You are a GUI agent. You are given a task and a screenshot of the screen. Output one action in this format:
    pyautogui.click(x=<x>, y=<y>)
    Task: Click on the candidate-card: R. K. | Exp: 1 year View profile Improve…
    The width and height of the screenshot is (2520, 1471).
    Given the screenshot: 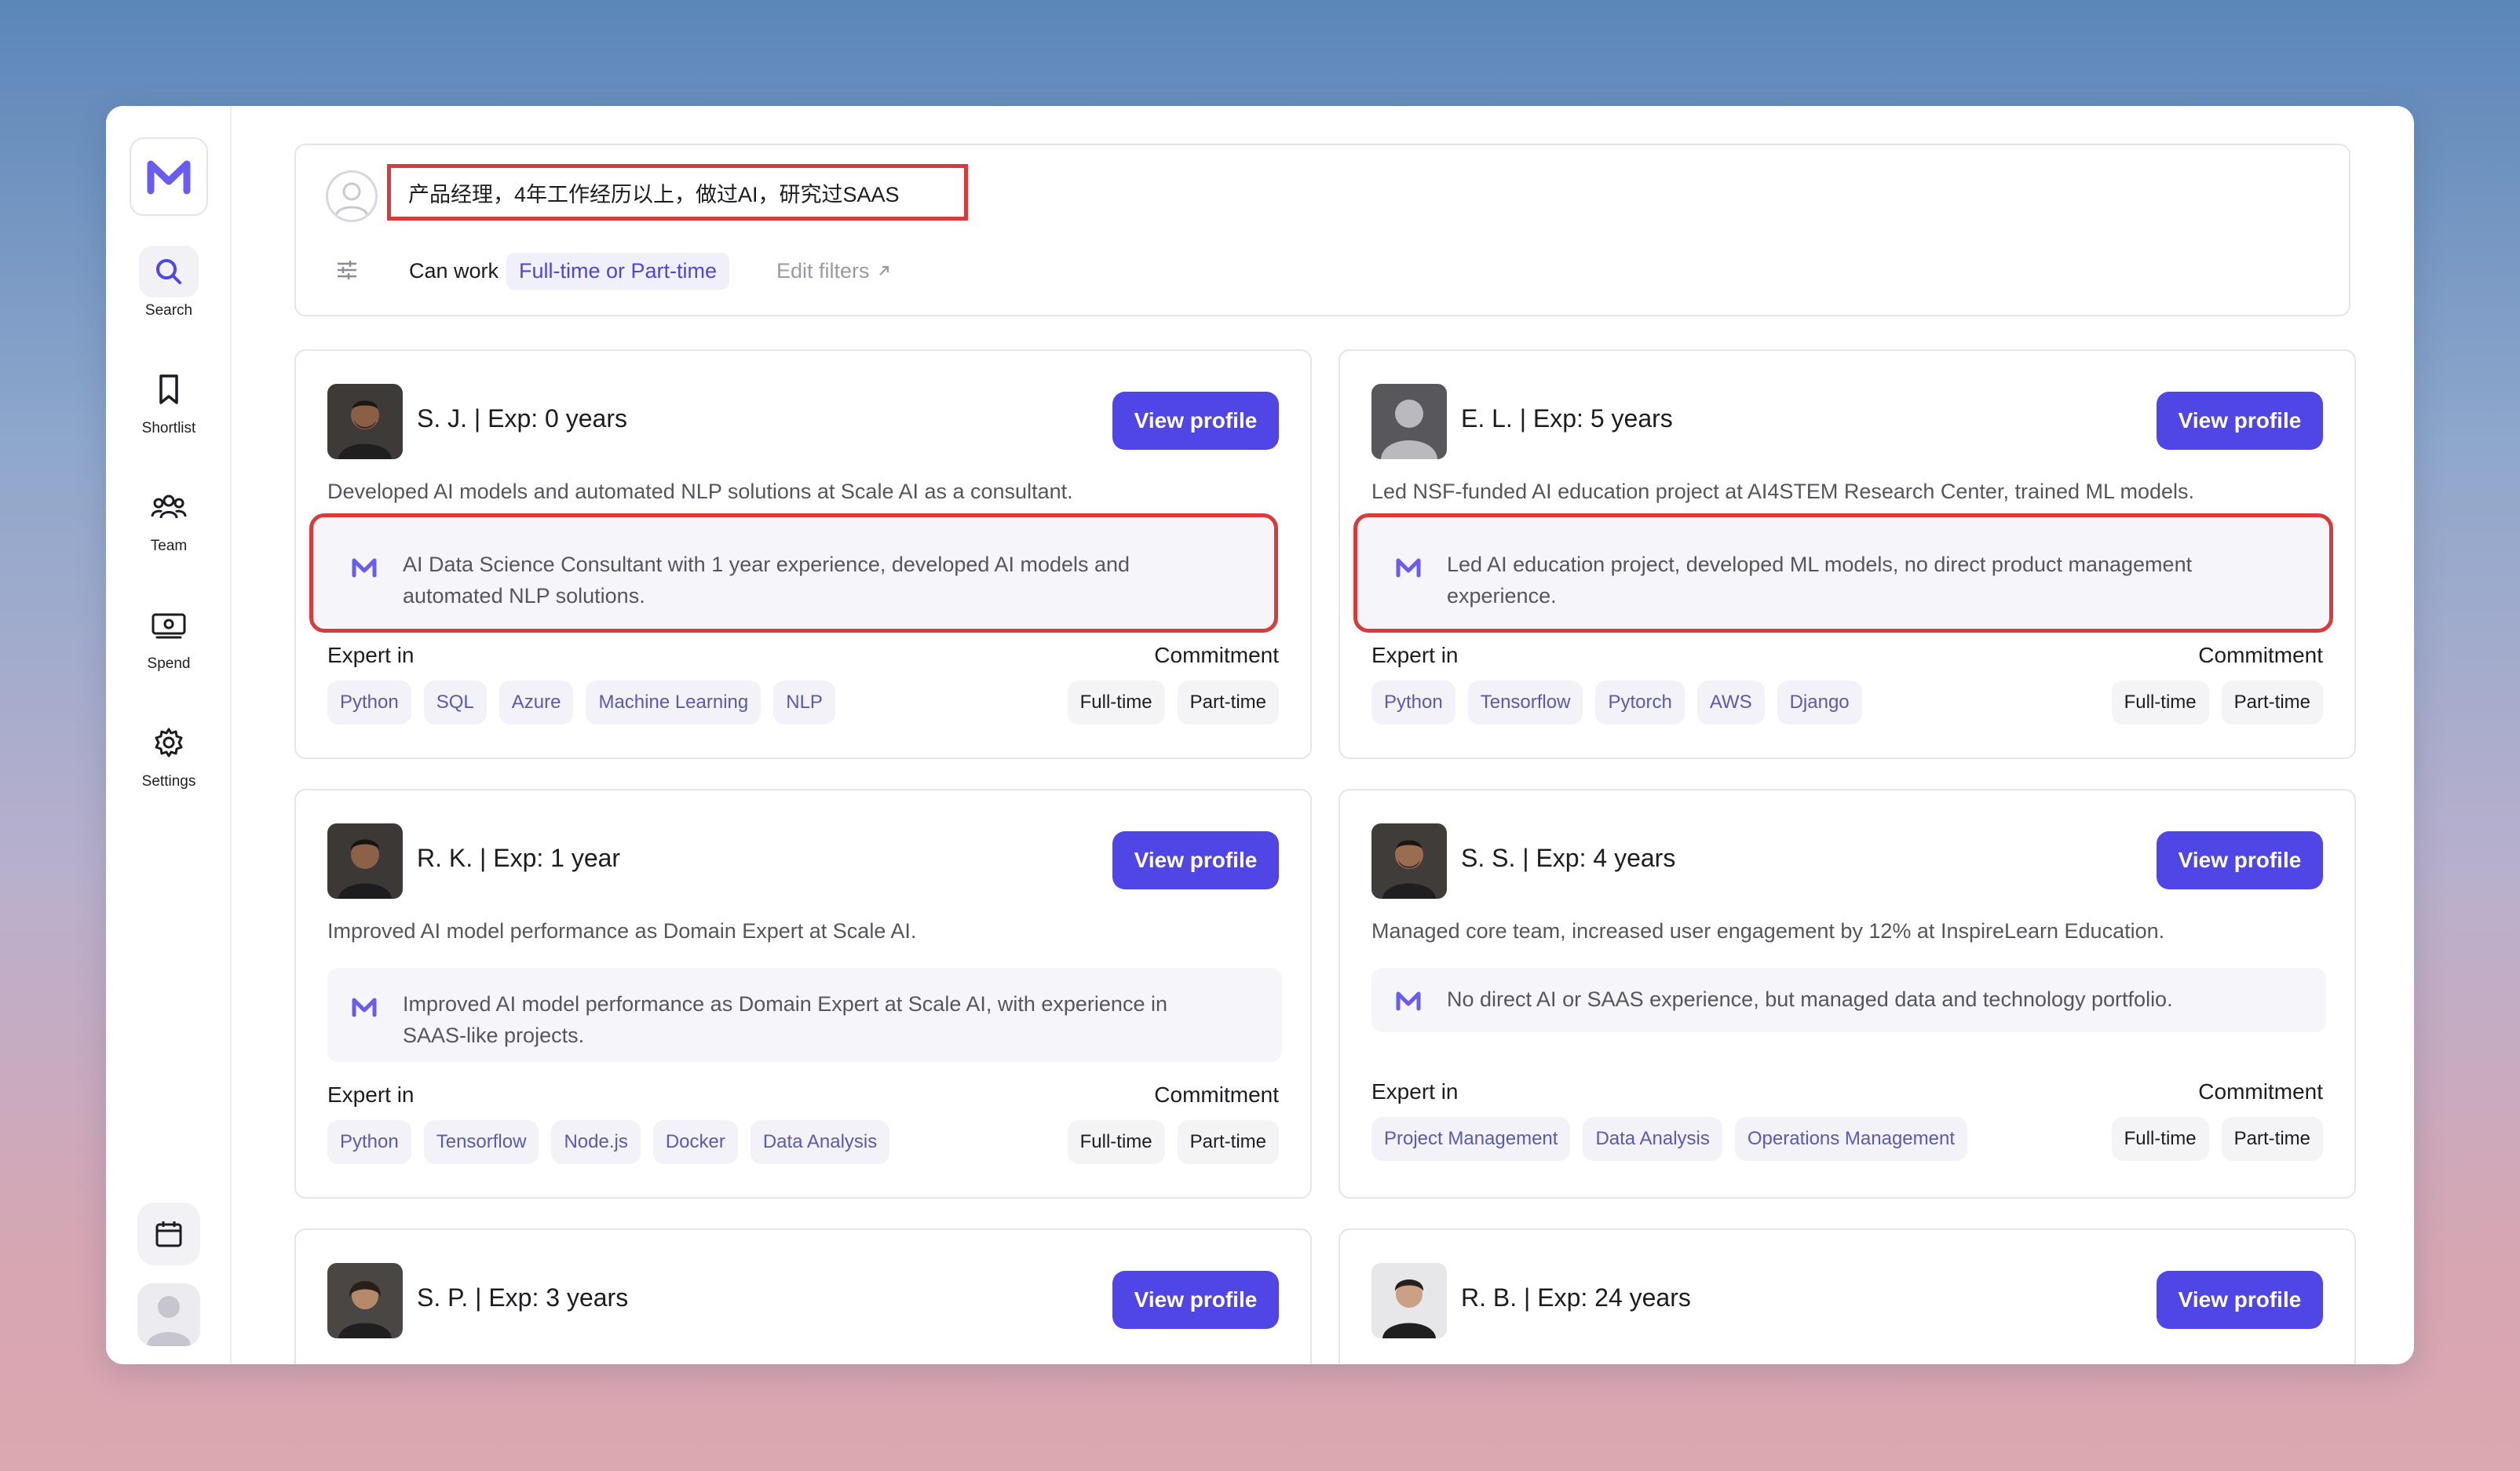 What is the action you would take?
    pyautogui.click(x=803, y=994)
    